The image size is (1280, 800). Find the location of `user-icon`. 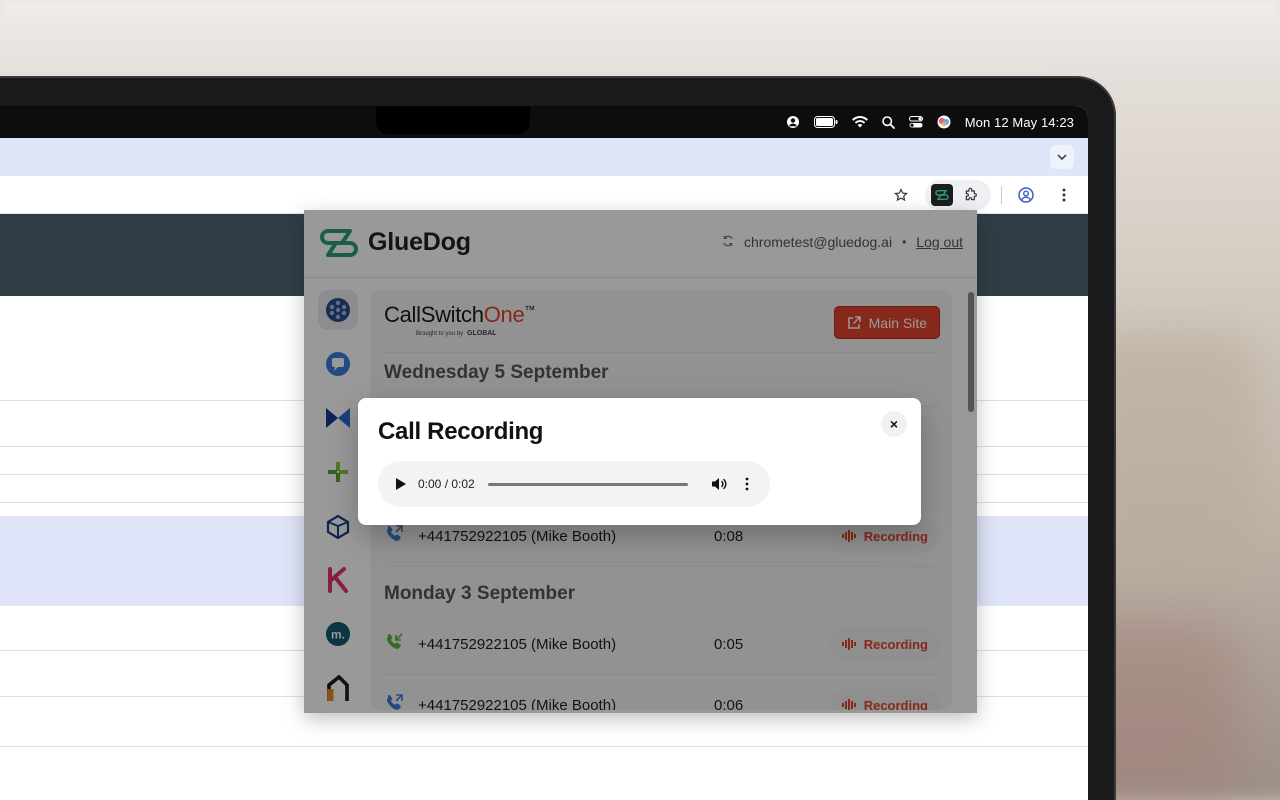

user-icon is located at coordinates (793, 122).